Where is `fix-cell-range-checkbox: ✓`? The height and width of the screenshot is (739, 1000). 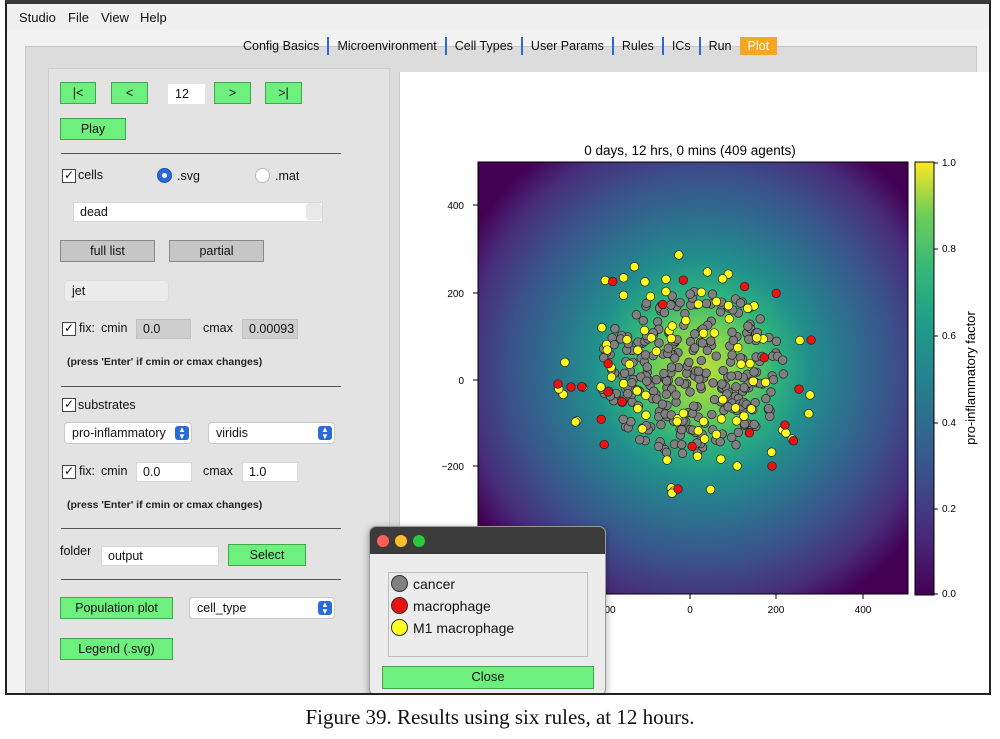
fix-cell-range-checkbox: ✓ is located at coordinates (69, 329).